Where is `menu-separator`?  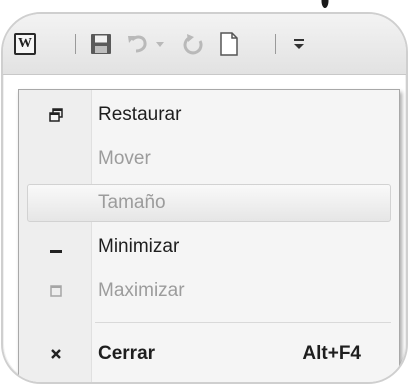
menu-separator is located at coordinates (243, 322).